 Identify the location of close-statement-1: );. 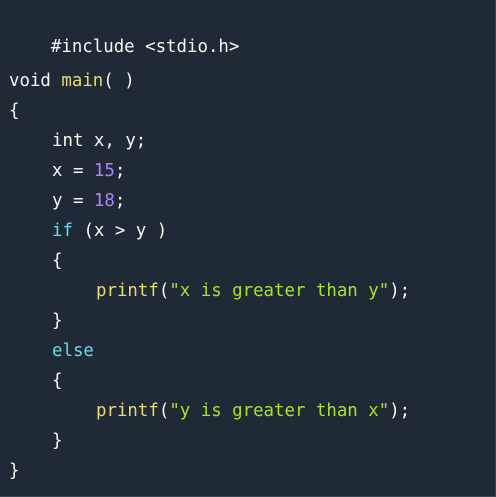
(400, 291).